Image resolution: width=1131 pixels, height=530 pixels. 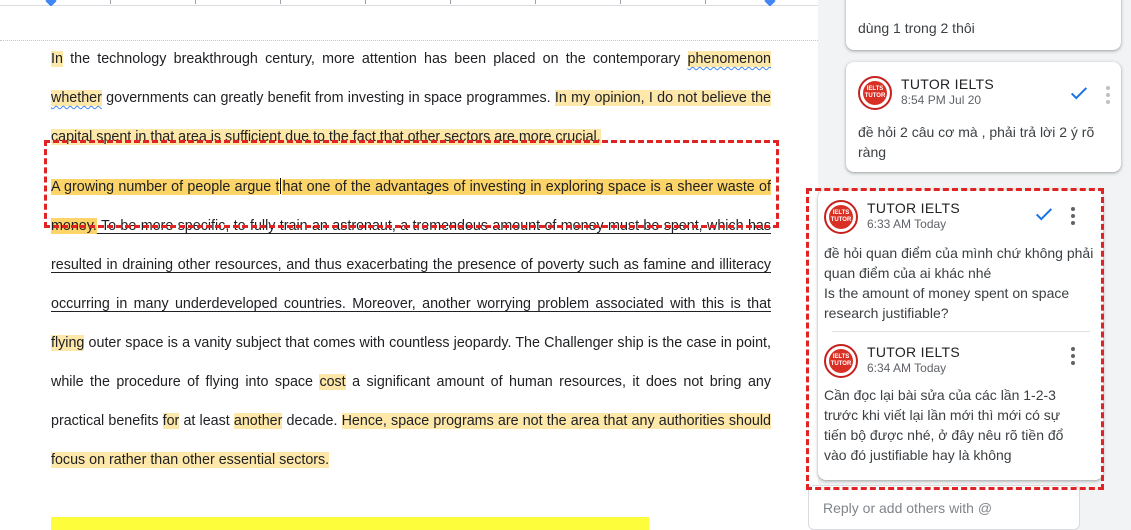 What do you see at coordinates (907, 368) in the screenshot?
I see `comment-timestamp: 6:34 AM Today` at bounding box center [907, 368].